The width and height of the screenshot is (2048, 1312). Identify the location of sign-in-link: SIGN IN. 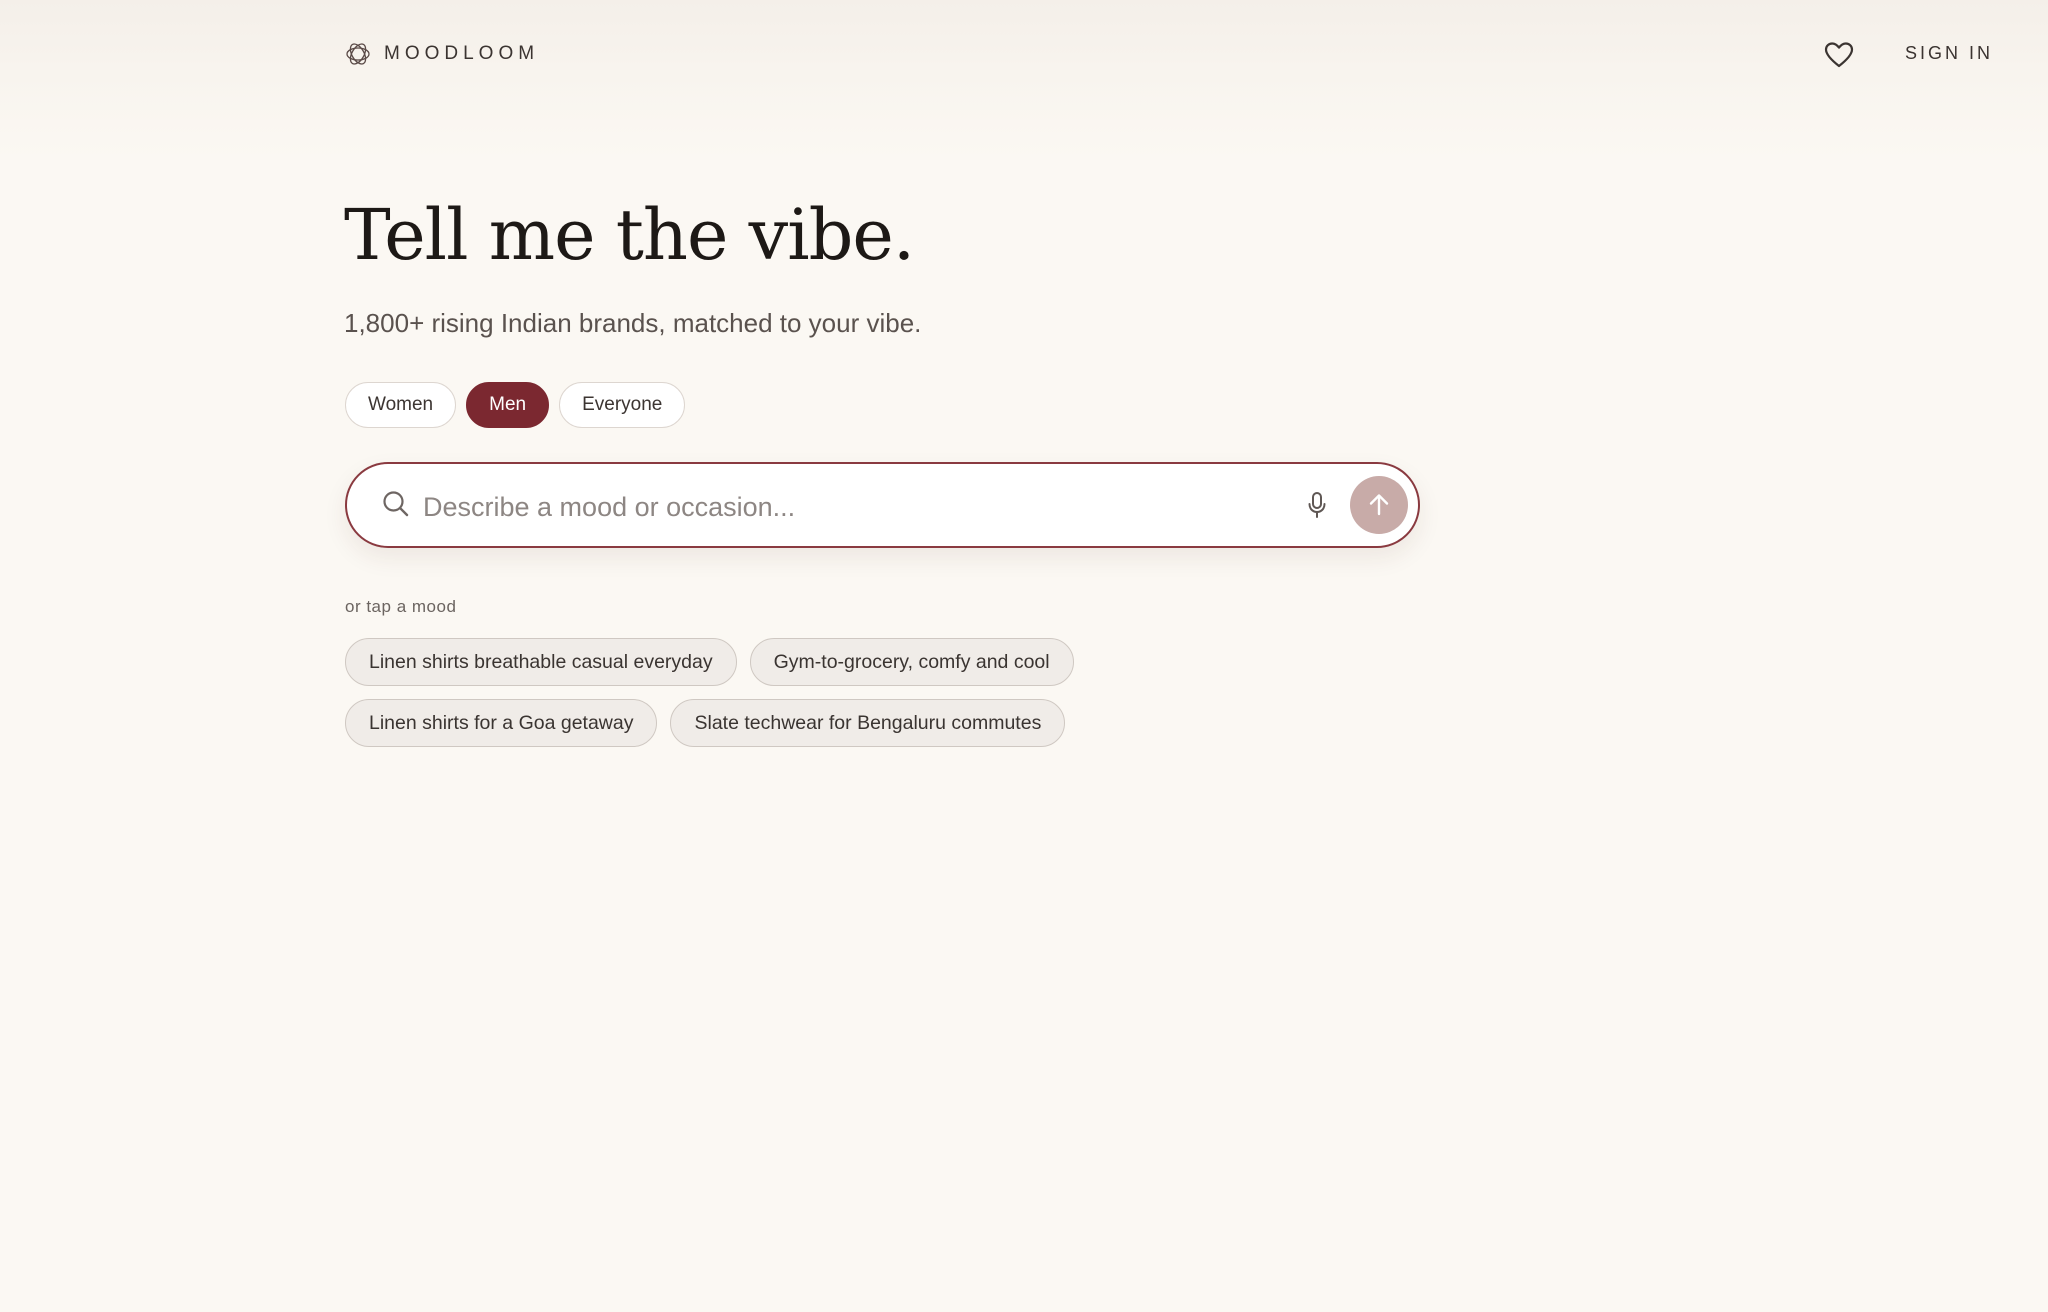
(1949, 53).